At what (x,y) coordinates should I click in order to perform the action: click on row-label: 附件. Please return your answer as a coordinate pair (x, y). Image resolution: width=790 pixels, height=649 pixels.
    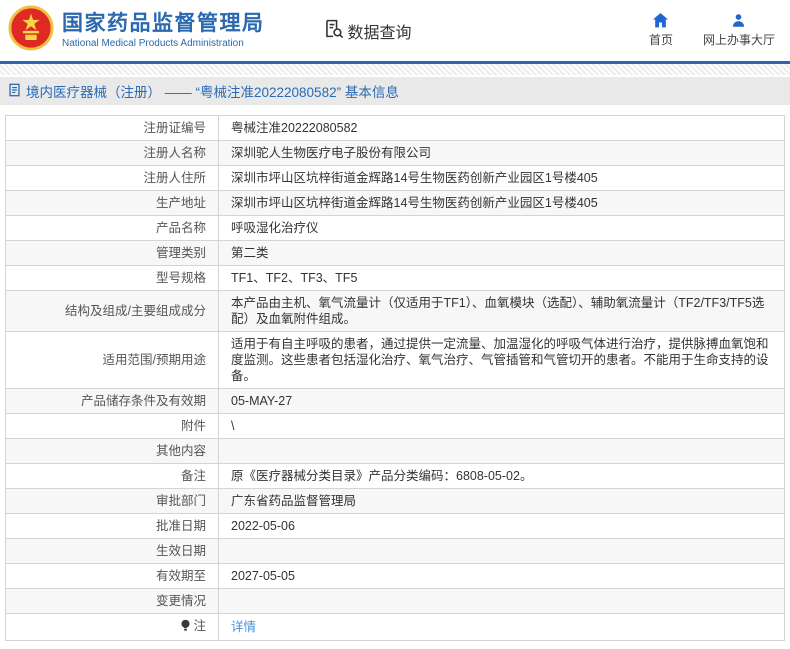
    Looking at the image, I should click on (193, 426).